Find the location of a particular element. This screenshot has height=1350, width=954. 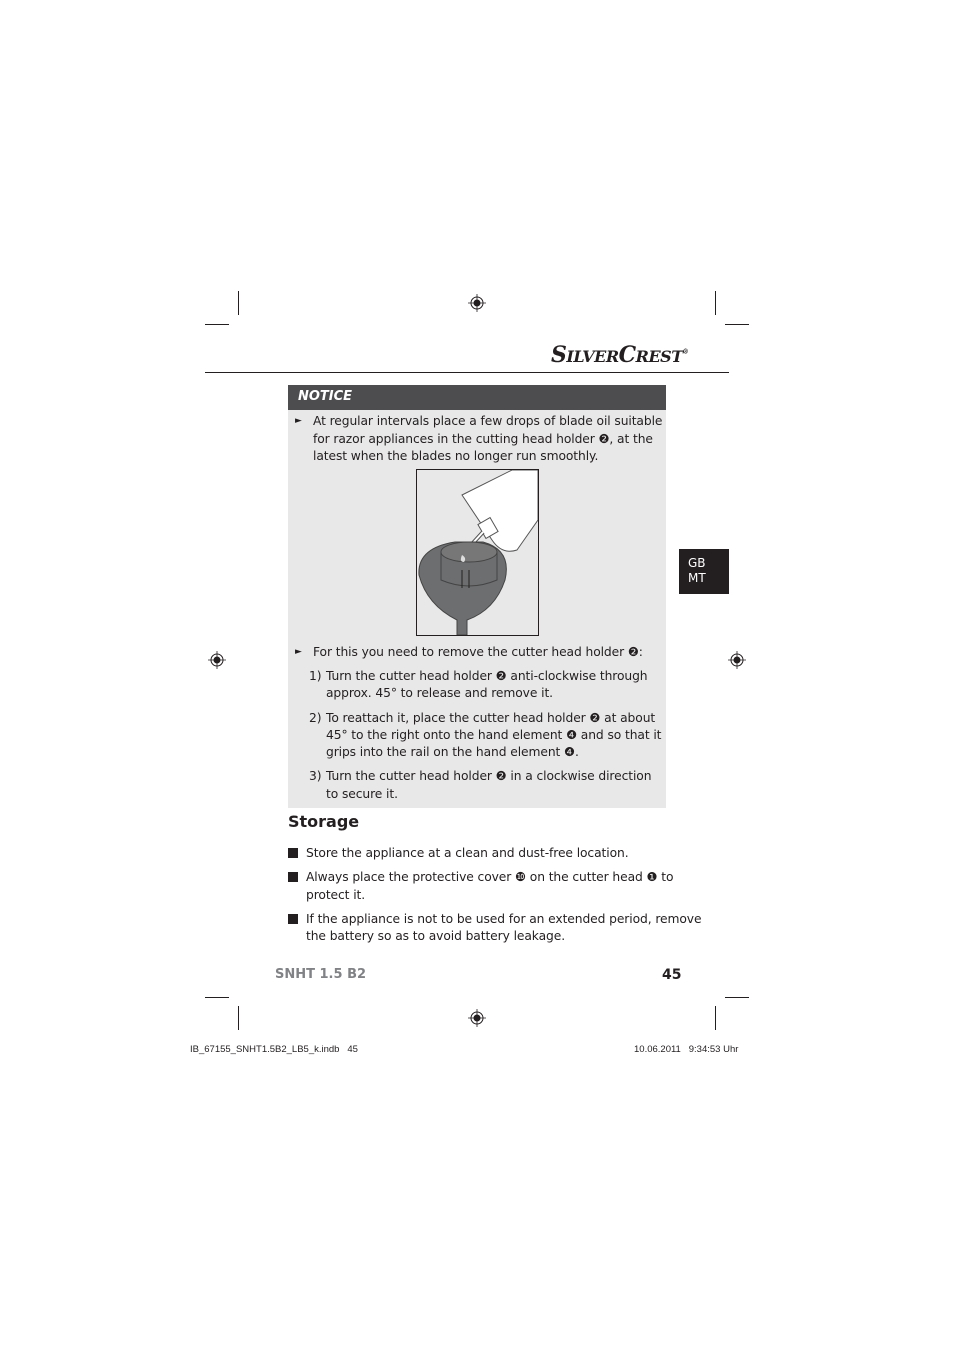

silvercrest-logo: SILVERCREST® is located at coordinates (620, 355).